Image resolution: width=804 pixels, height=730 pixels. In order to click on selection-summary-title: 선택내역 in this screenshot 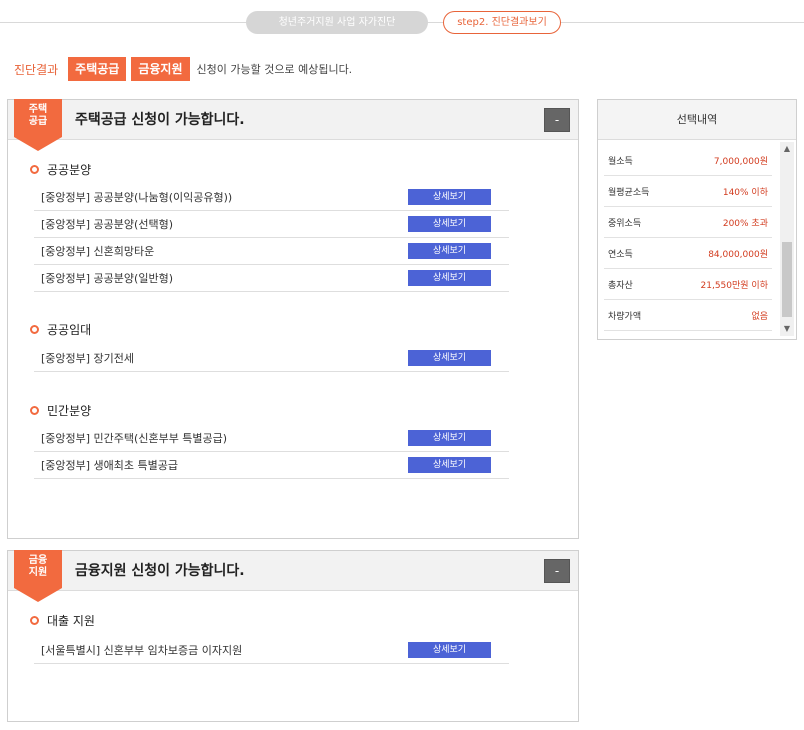, I will do `click(697, 120)`.